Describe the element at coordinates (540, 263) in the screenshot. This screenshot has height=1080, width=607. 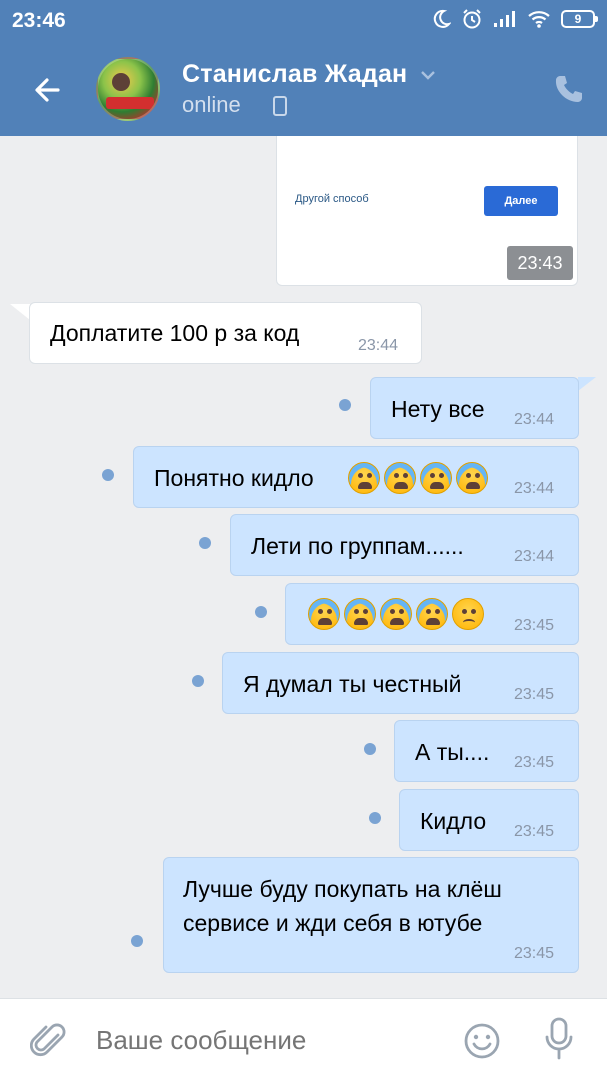
I see `card-timestamp: 23:43` at that location.